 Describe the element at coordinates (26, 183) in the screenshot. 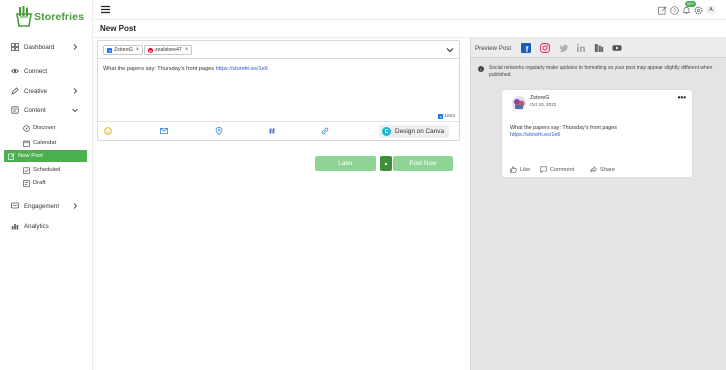

I see `draft-icon` at that location.